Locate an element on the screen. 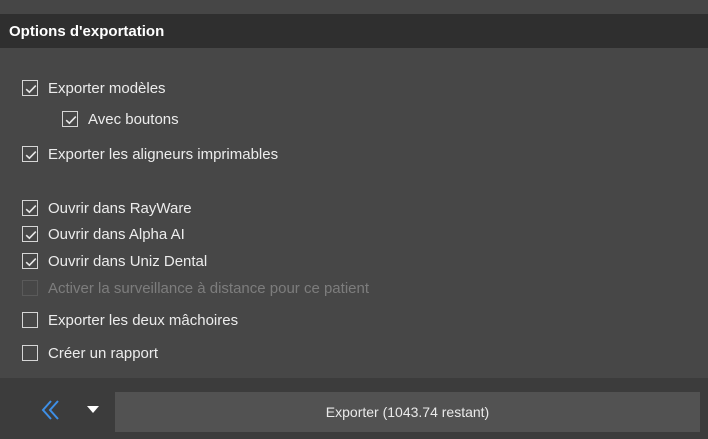  back-button is located at coordinates (51, 410).